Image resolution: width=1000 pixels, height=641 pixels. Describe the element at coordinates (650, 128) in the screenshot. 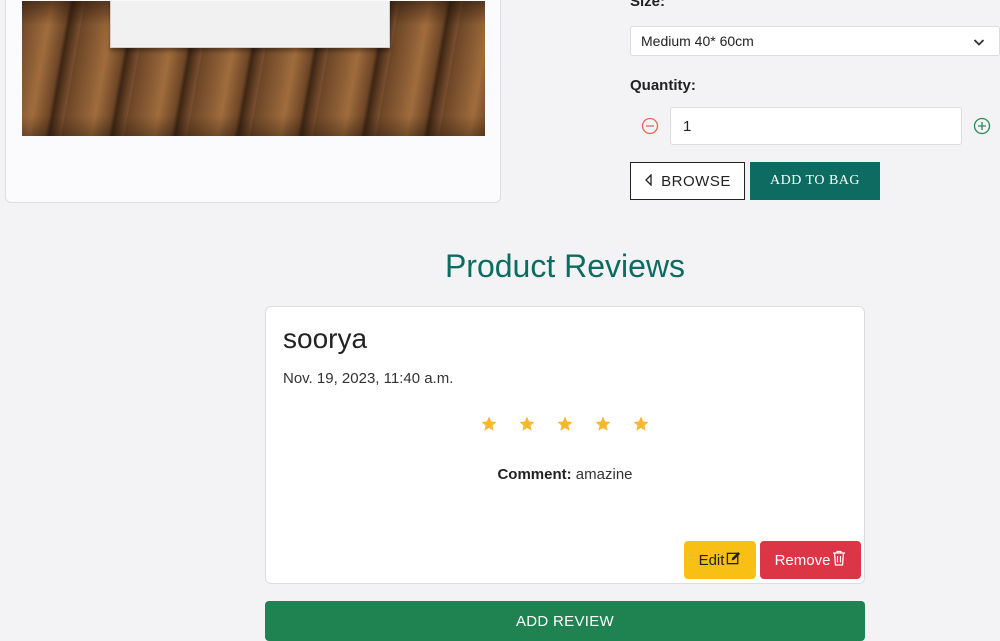

I see `minus-circle-icon` at that location.